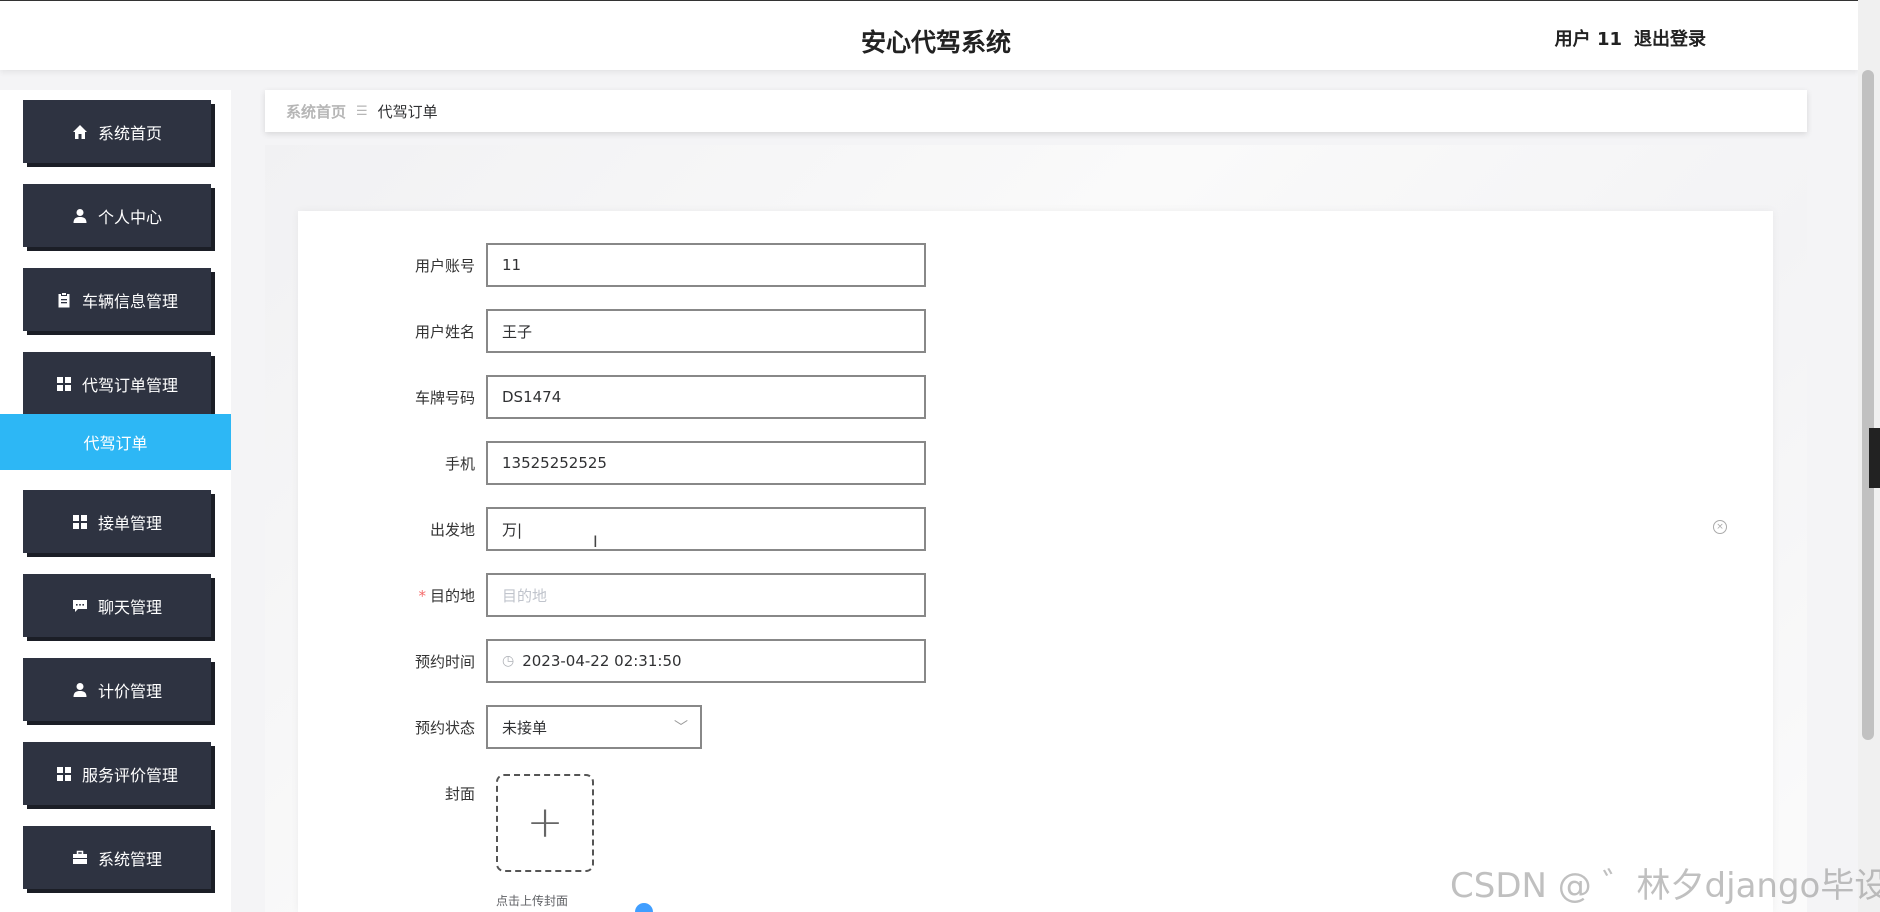 This screenshot has height=912, width=1880. What do you see at coordinates (129, 775) in the screenshot?
I see `sidebar-item-label: 服务评价管理` at bounding box center [129, 775].